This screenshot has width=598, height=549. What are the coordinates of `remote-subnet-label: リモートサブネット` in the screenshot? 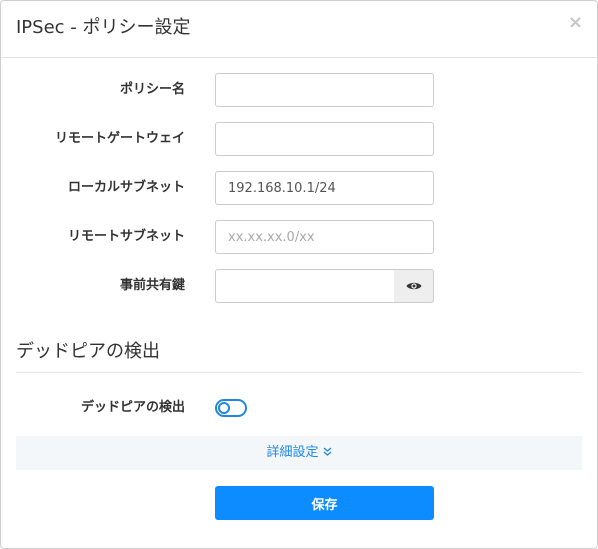 It's located at (126, 236).